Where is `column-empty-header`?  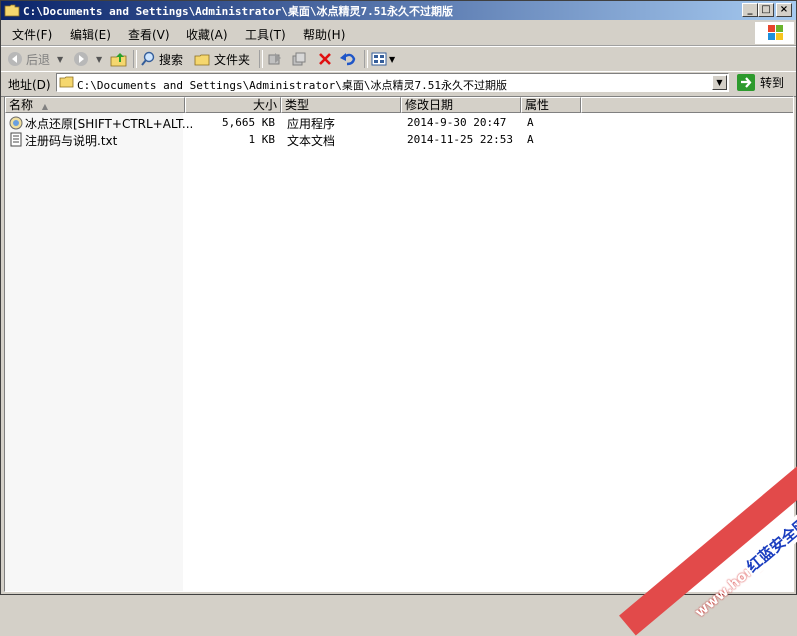 column-empty-header is located at coordinates (687, 105).